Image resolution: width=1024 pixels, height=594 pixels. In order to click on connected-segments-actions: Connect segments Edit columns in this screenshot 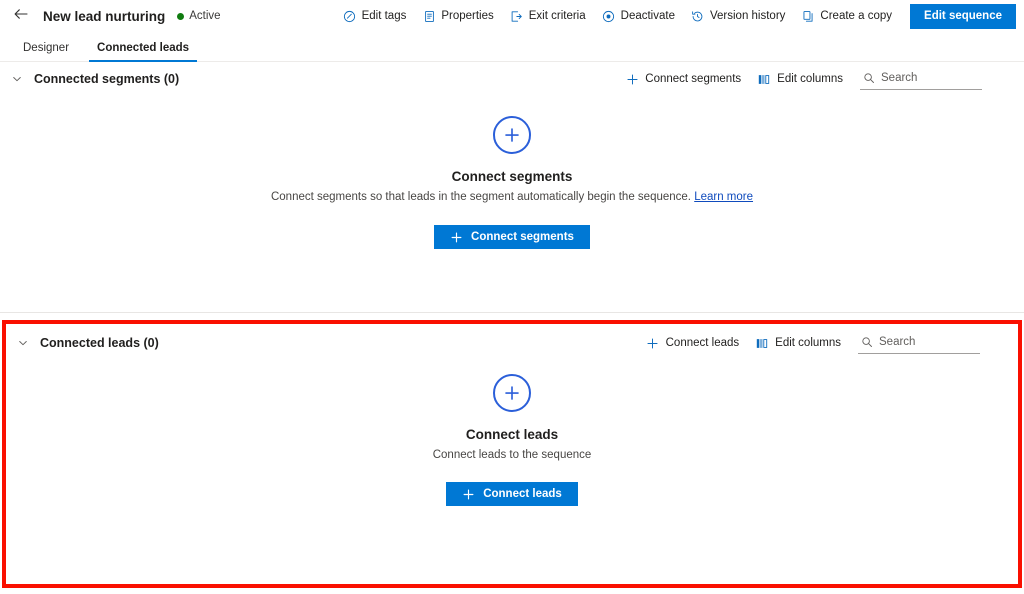, I will do `click(800, 79)`.